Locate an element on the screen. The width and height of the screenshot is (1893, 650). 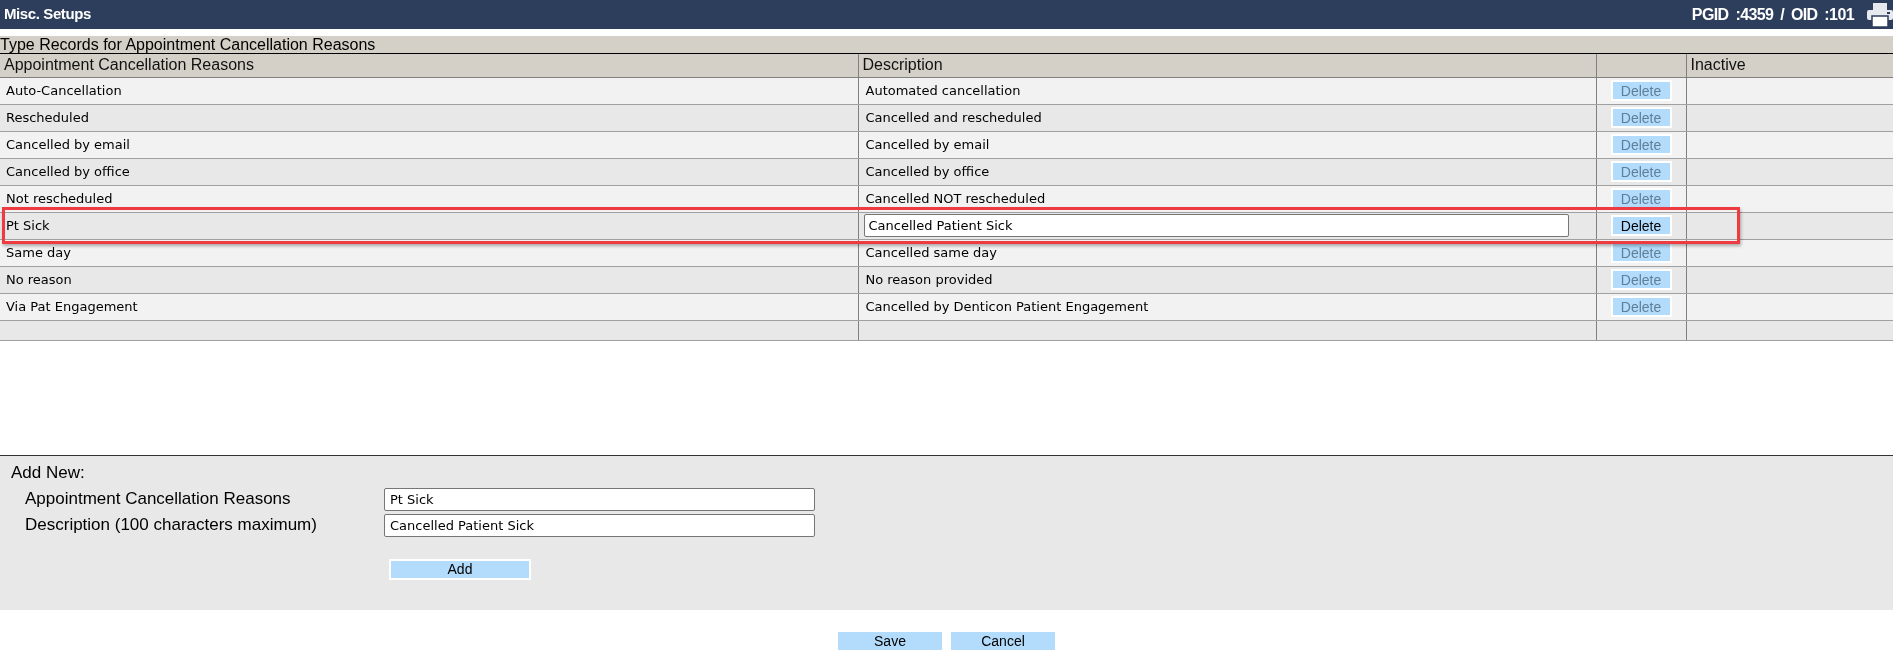
table-cell-text: Rescheduled is located at coordinates (47, 117).